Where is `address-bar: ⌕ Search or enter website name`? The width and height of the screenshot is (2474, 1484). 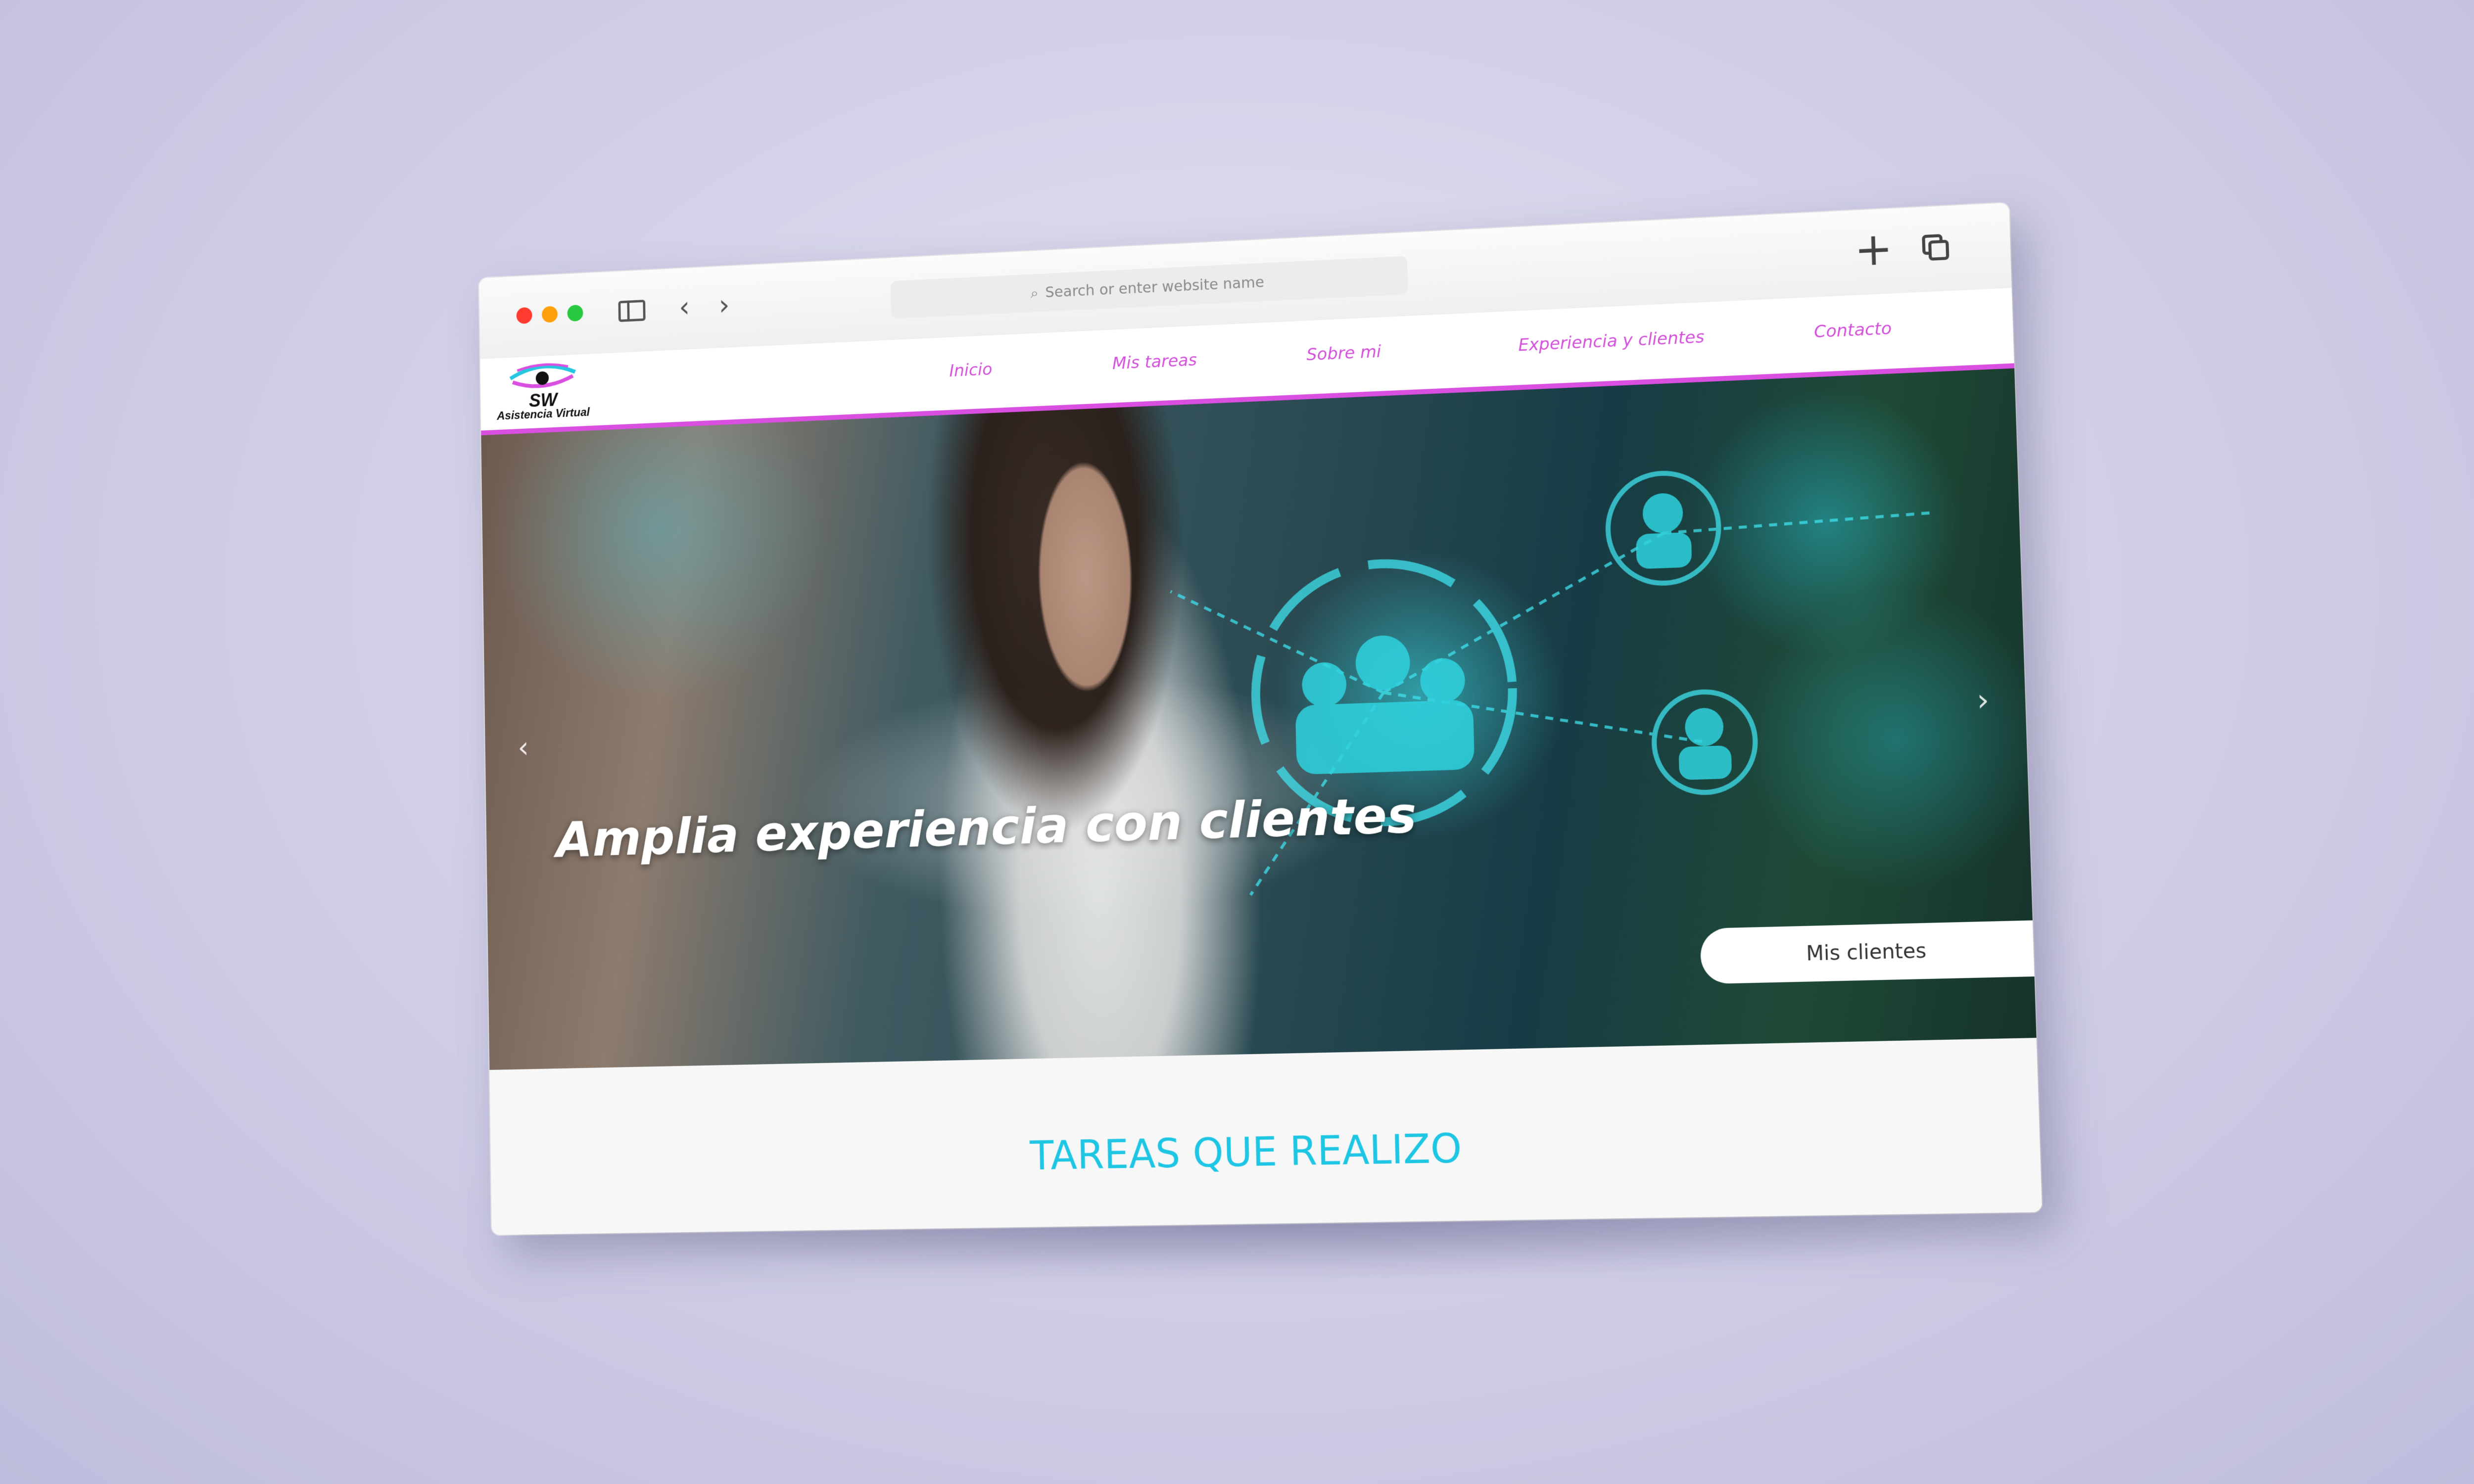
address-bar: ⌕ Search or enter website name is located at coordinates (1149, 287).